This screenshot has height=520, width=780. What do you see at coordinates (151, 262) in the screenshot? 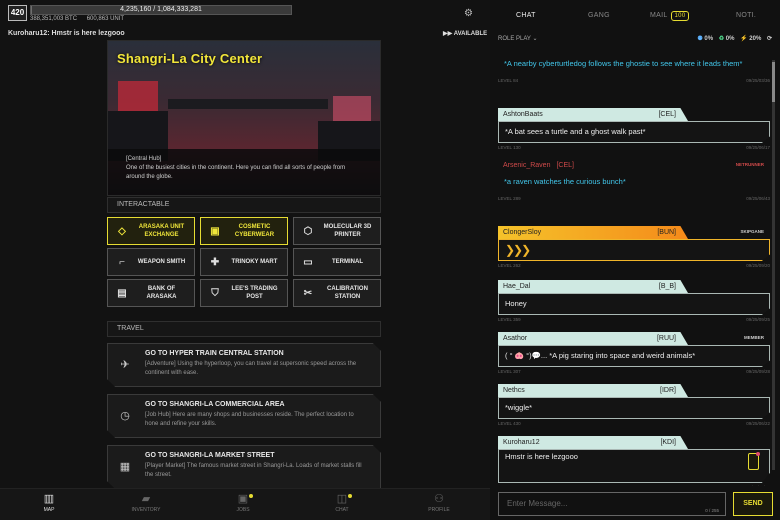
I see `interact-button: ⌐ WEAPON SMITH` at bounding box center [151, 262].